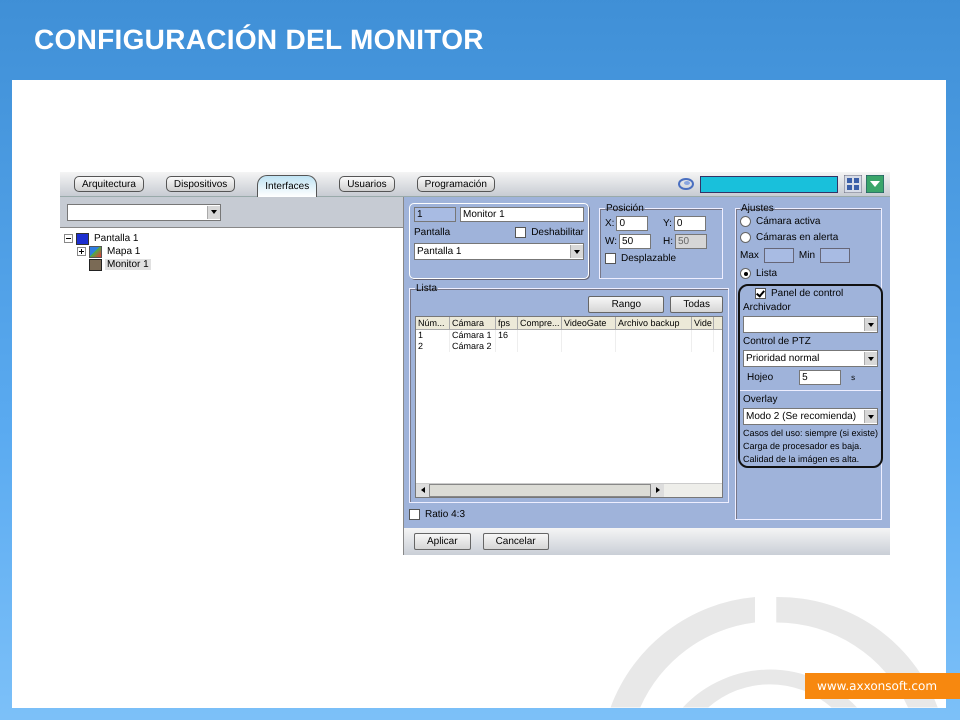 The width and height of the screenshot is (960, 720). Describe the element at coordinates (760, 399) in the screenshot. I see `overlay-title: Overlay` at that location.